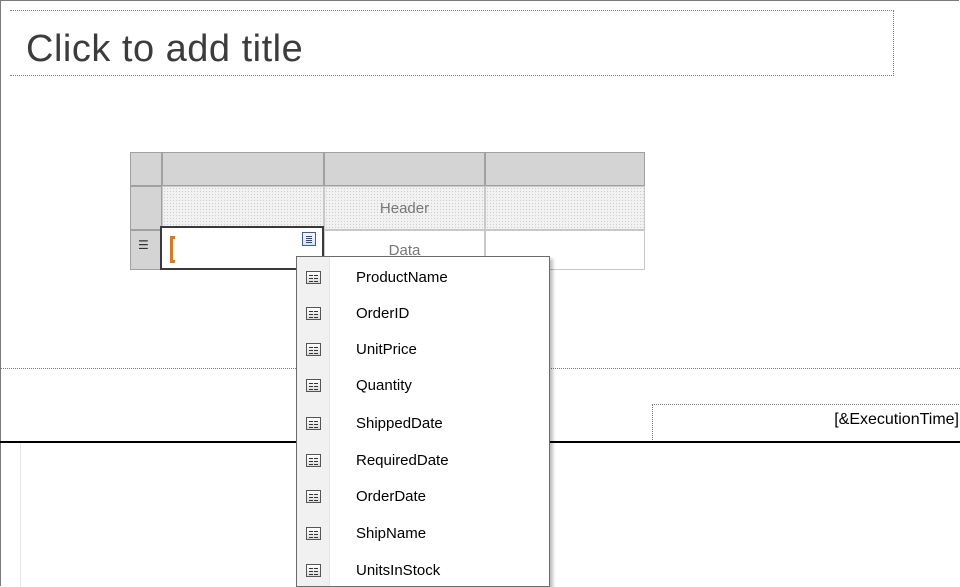 The height and width of the screenshot is (587, 960). Describe the element at coordinates (146, 169) in the screenshot. I see `tablix-corner-handle` at that location.